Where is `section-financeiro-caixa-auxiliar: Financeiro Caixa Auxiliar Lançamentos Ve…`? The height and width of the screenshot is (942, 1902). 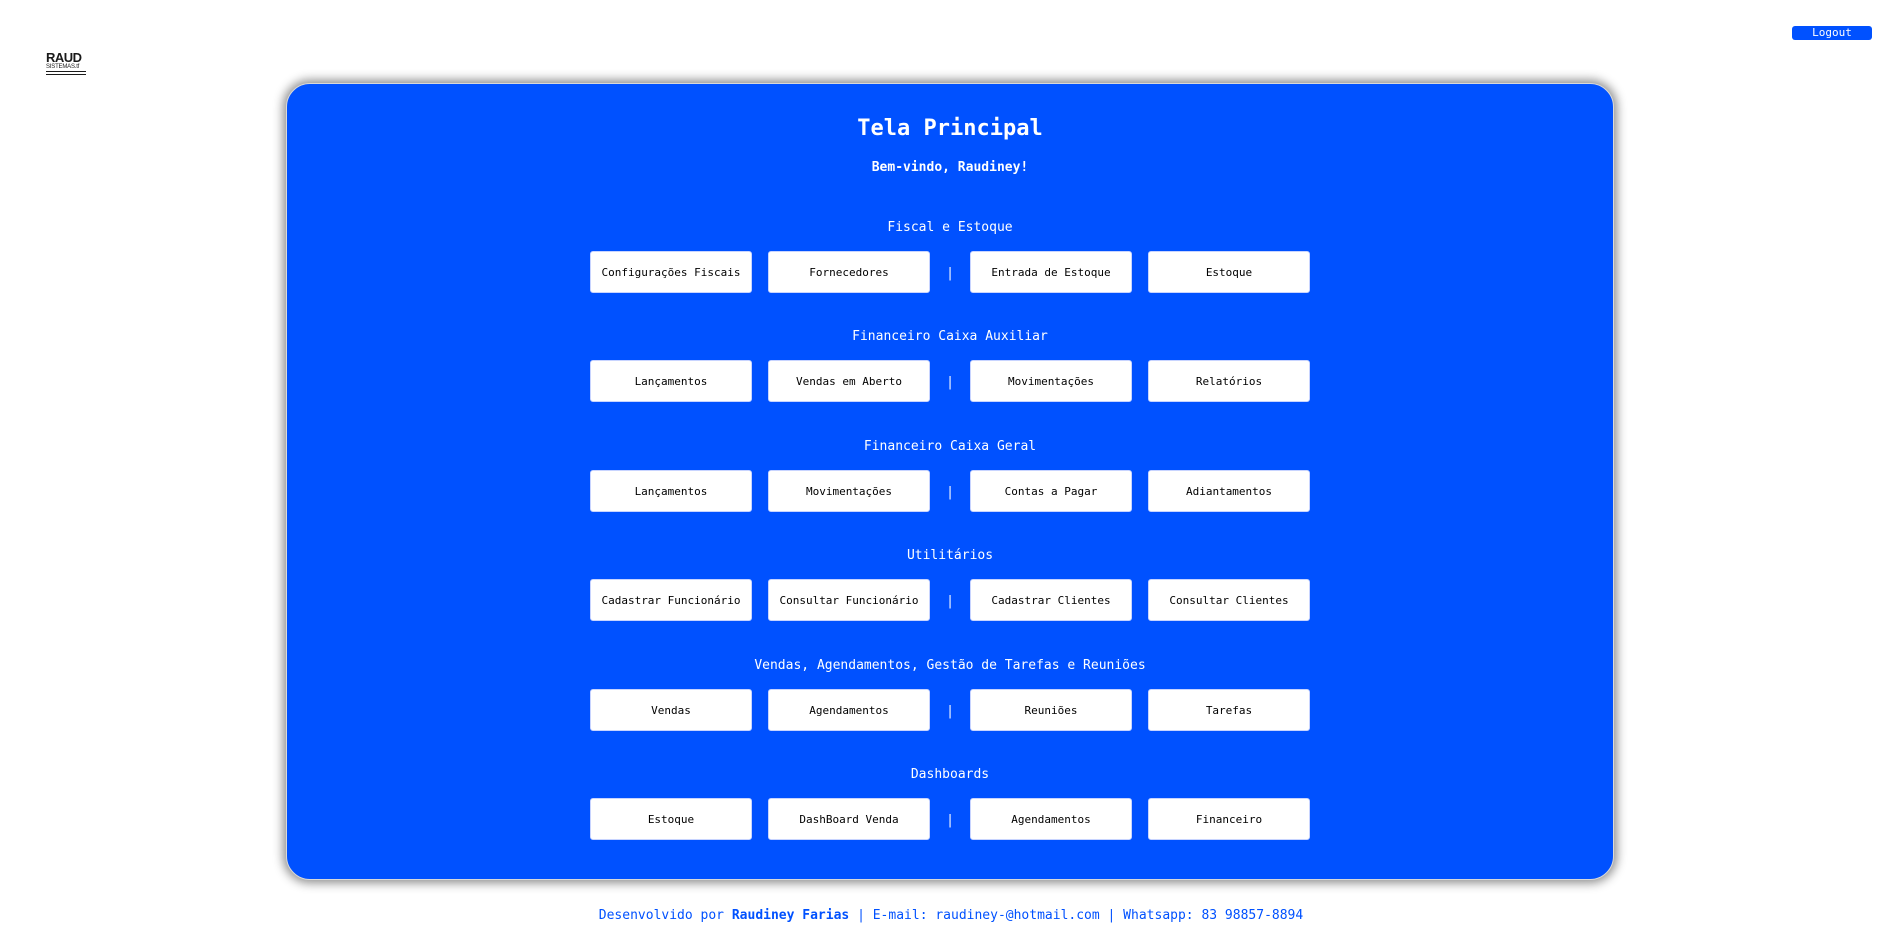
section-financeiro-caixa-auxiliar: Financeiro Caixa Auxiliar Lançamentos Ve… is located at coordinates (950, 365).